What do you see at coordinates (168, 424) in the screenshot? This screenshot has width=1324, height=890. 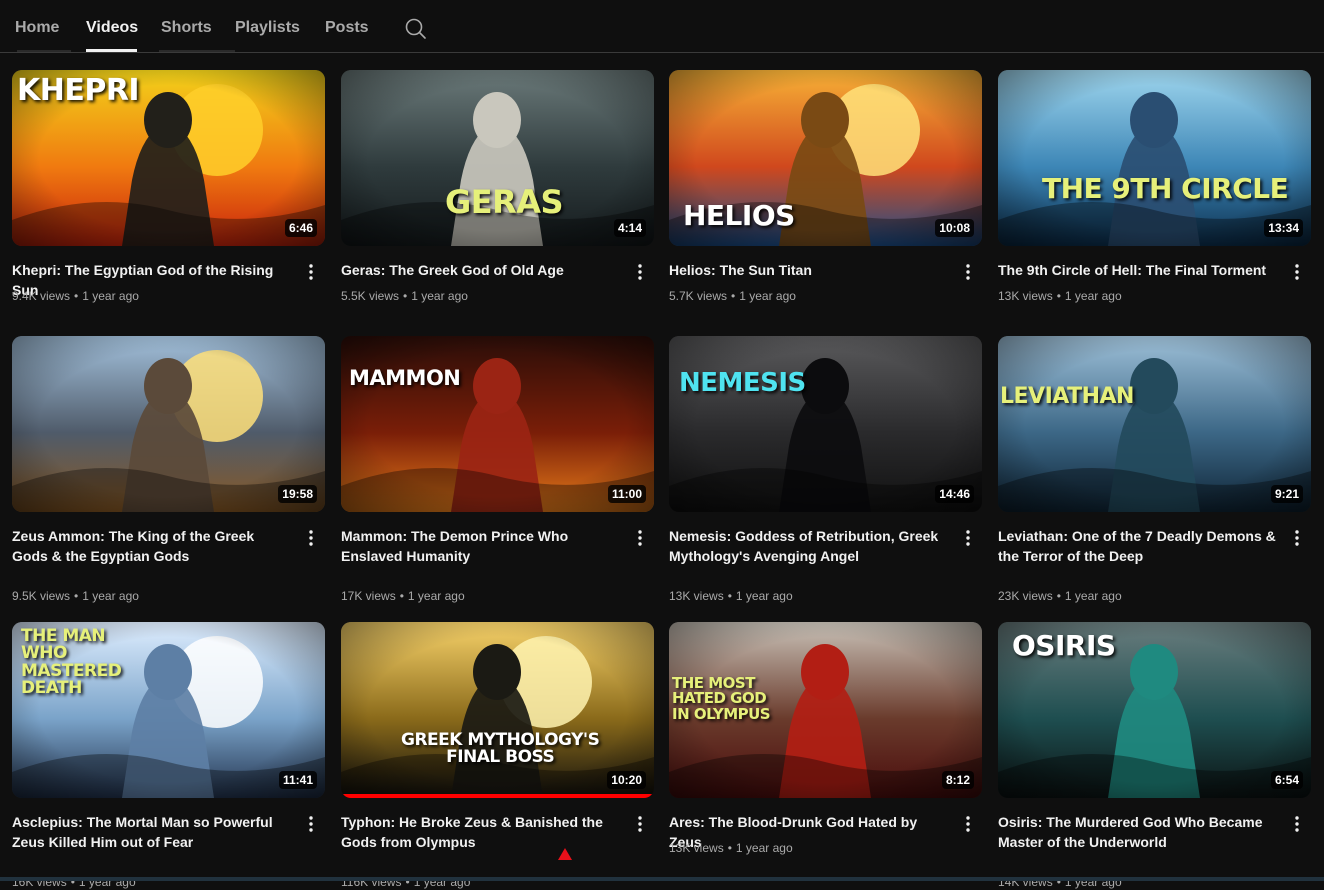 I see `video-thumbnail: 19:58` at bounding box center [168, 424].